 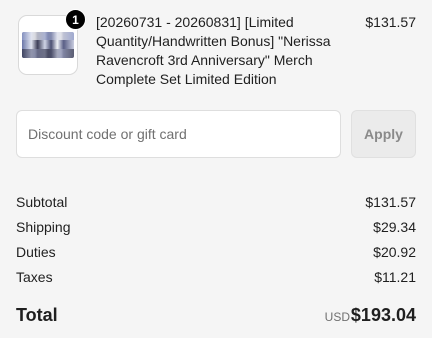 What do you see at coordinates (383, 134) in the screenshot?
I see `apply-discount-button: Apply` at bounding box center [383, 134].